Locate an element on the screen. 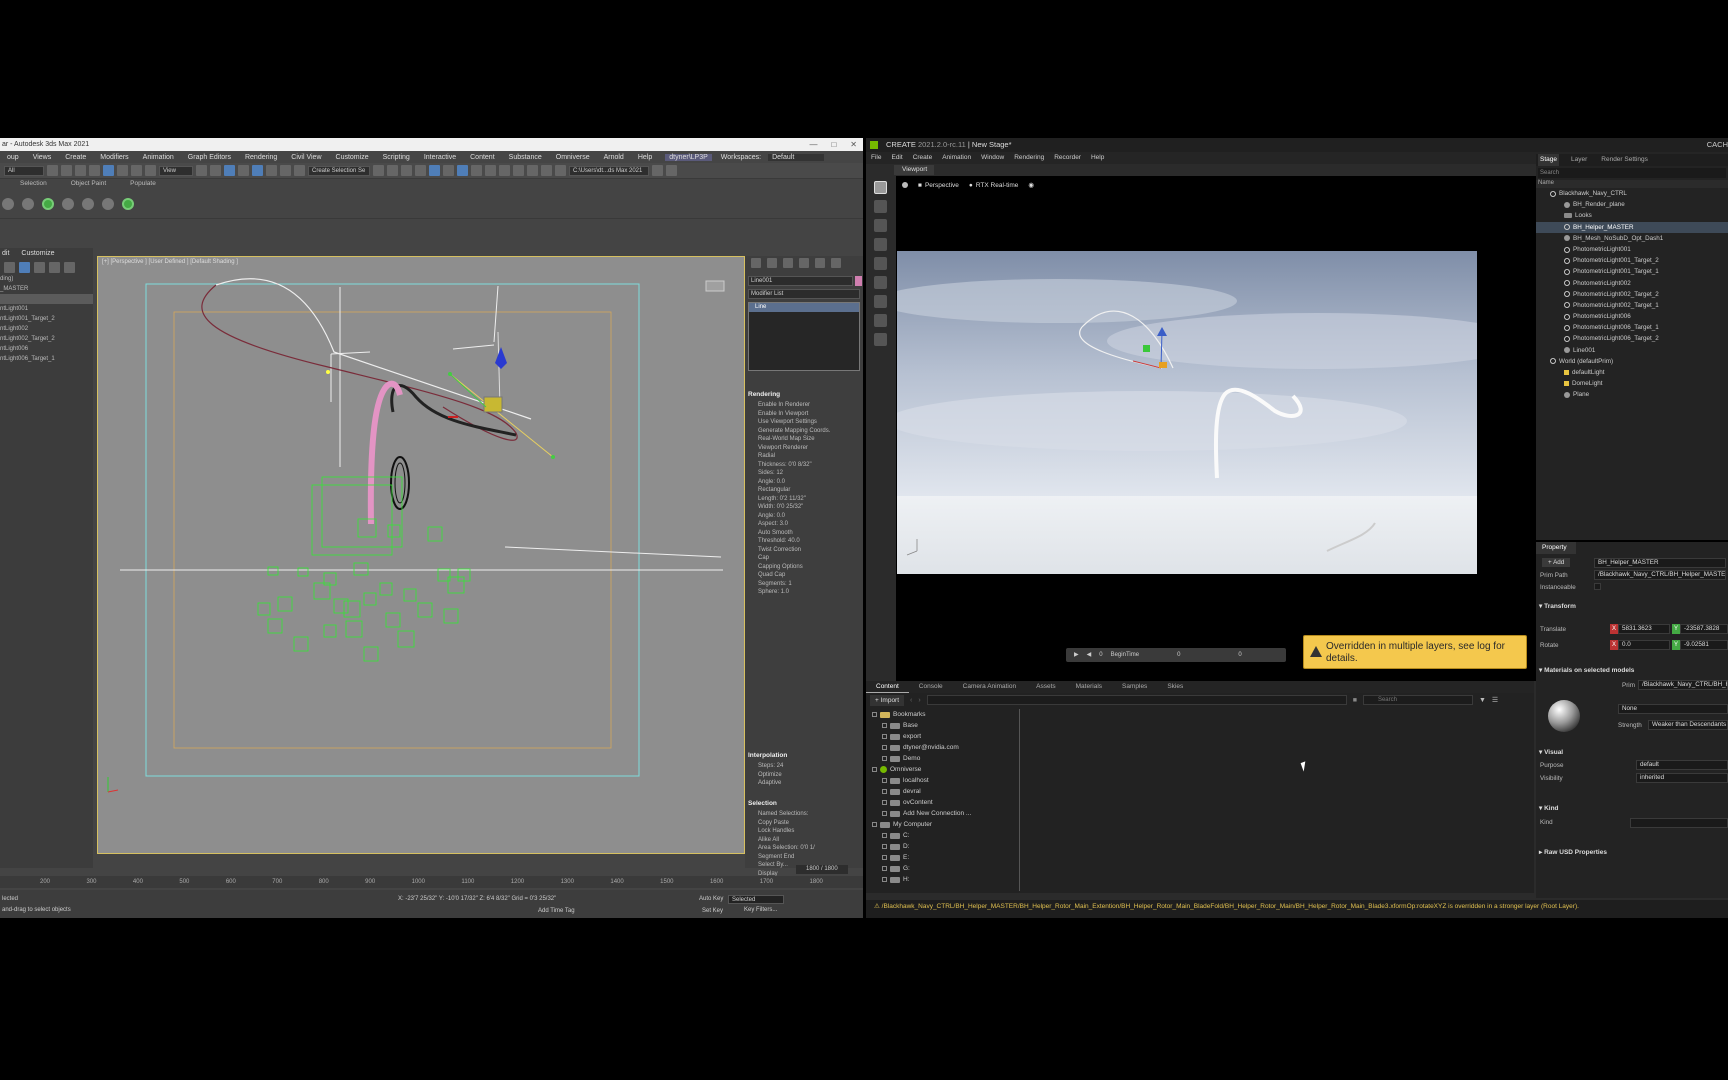  material-prim-field: /Blackhawk_Navy_CTRL/BH_Help is located at coordinates (1683, 685).